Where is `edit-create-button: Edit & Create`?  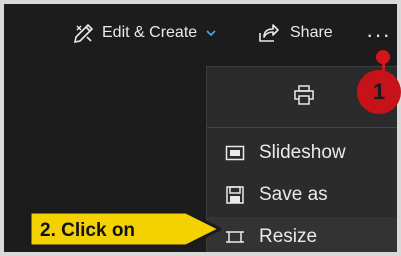
edit-create-button: Edit & Create is located at coordinates (144, 33).